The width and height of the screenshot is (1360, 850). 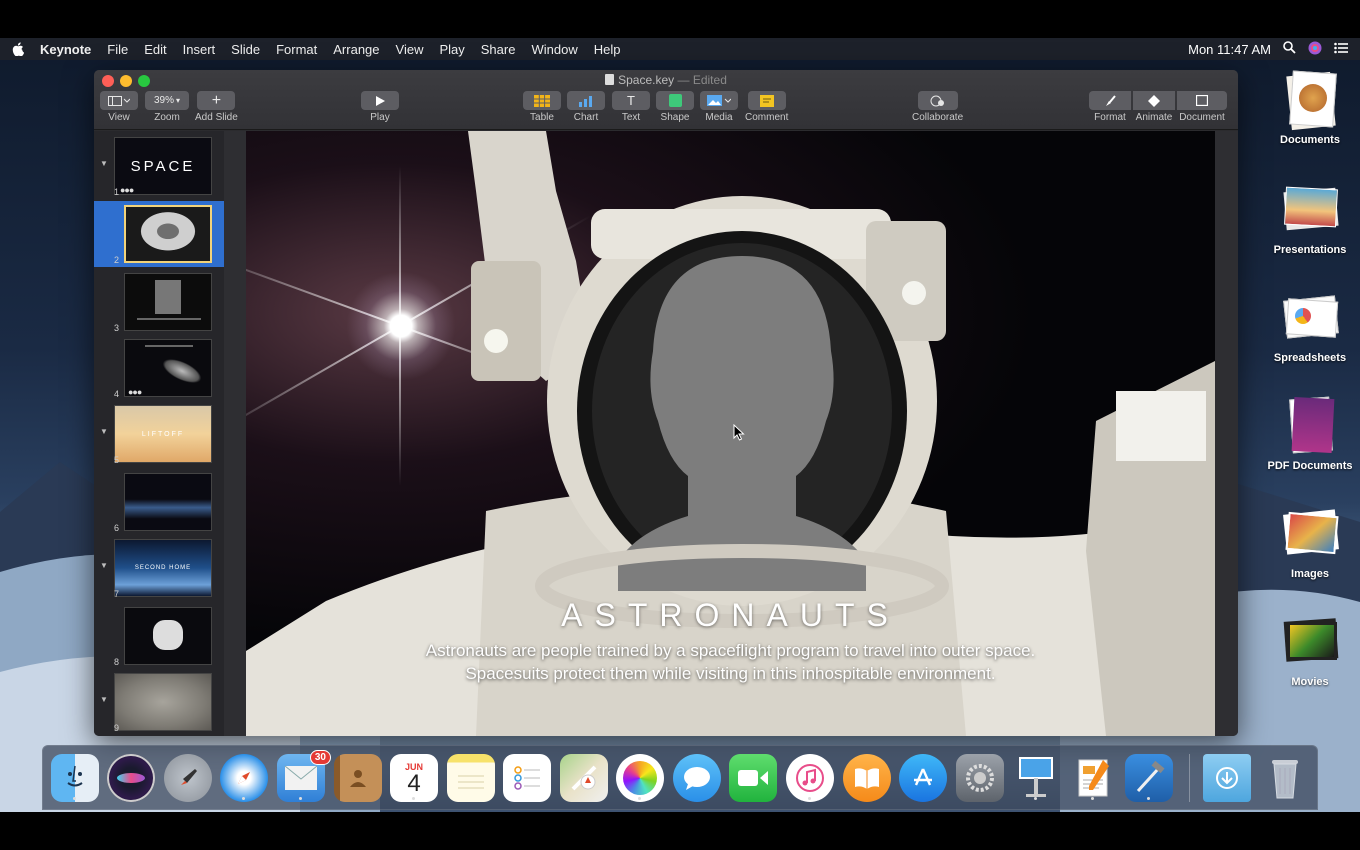 I want to click on downloads-folder-icon, so click(x=1227, y=778).